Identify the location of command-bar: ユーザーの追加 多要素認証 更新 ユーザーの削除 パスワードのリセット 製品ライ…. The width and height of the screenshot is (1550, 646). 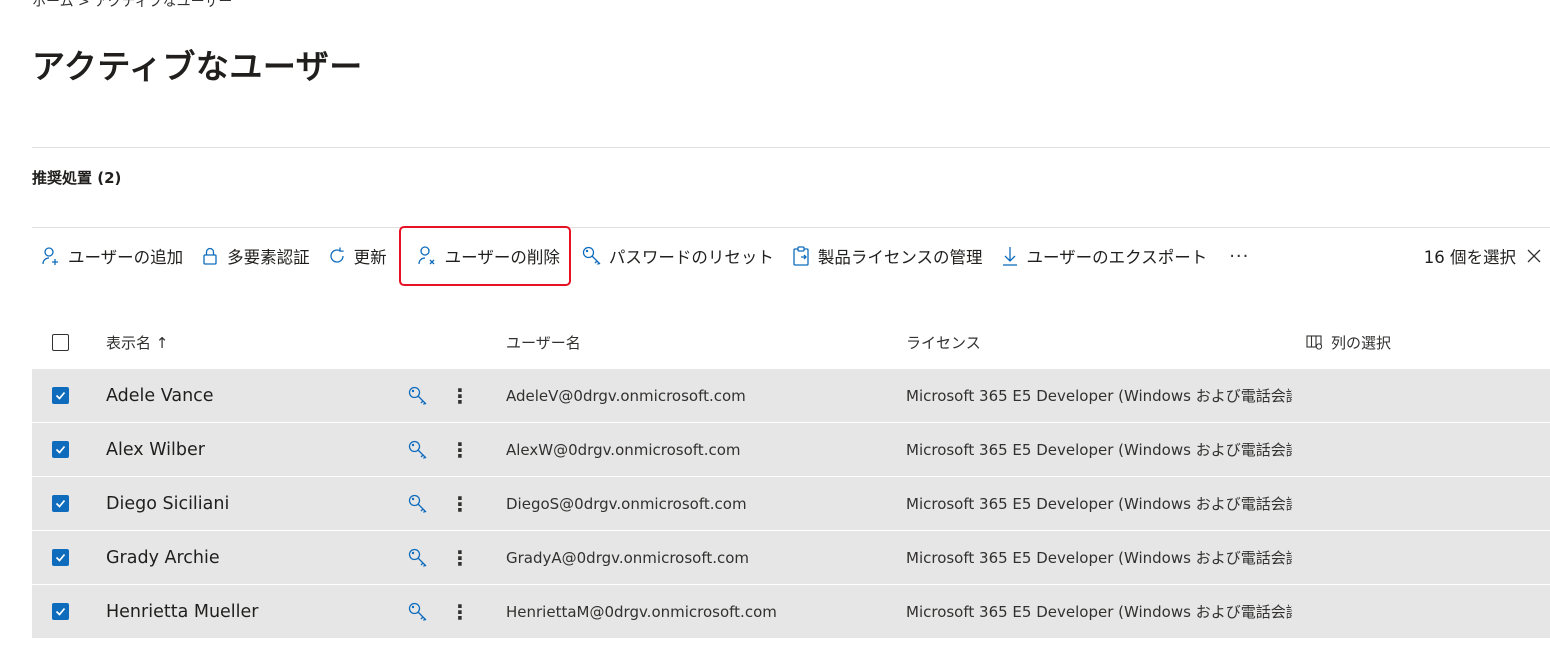
(791, 256).